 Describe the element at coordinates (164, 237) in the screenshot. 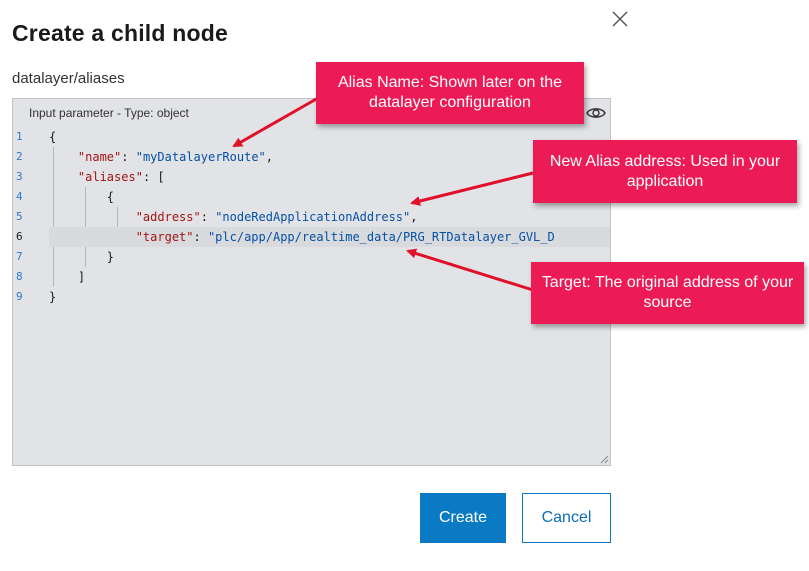

I see `code-token: "target"` at that location.